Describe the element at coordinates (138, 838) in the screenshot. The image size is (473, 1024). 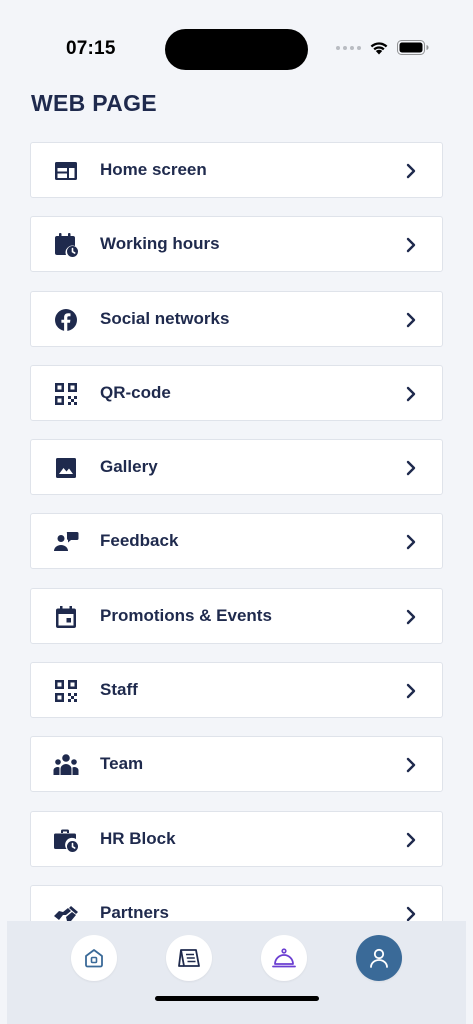
I see `menu-item-label: HR Block` at that location.